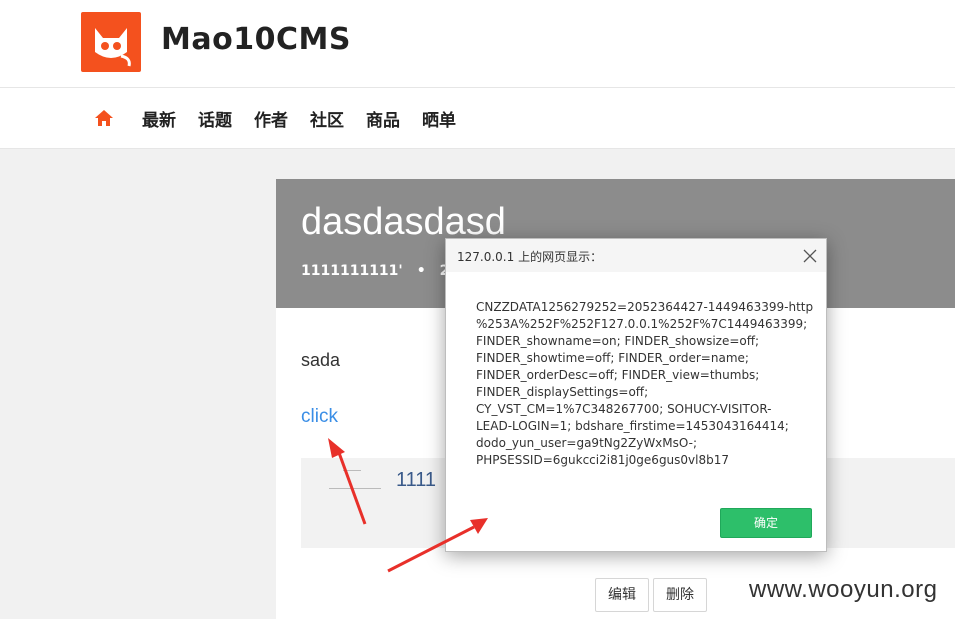 Image resolution: width=955 pixels, height=619 pixels. I want to click on watermark: www.wooyun.org, so click(843, 589).